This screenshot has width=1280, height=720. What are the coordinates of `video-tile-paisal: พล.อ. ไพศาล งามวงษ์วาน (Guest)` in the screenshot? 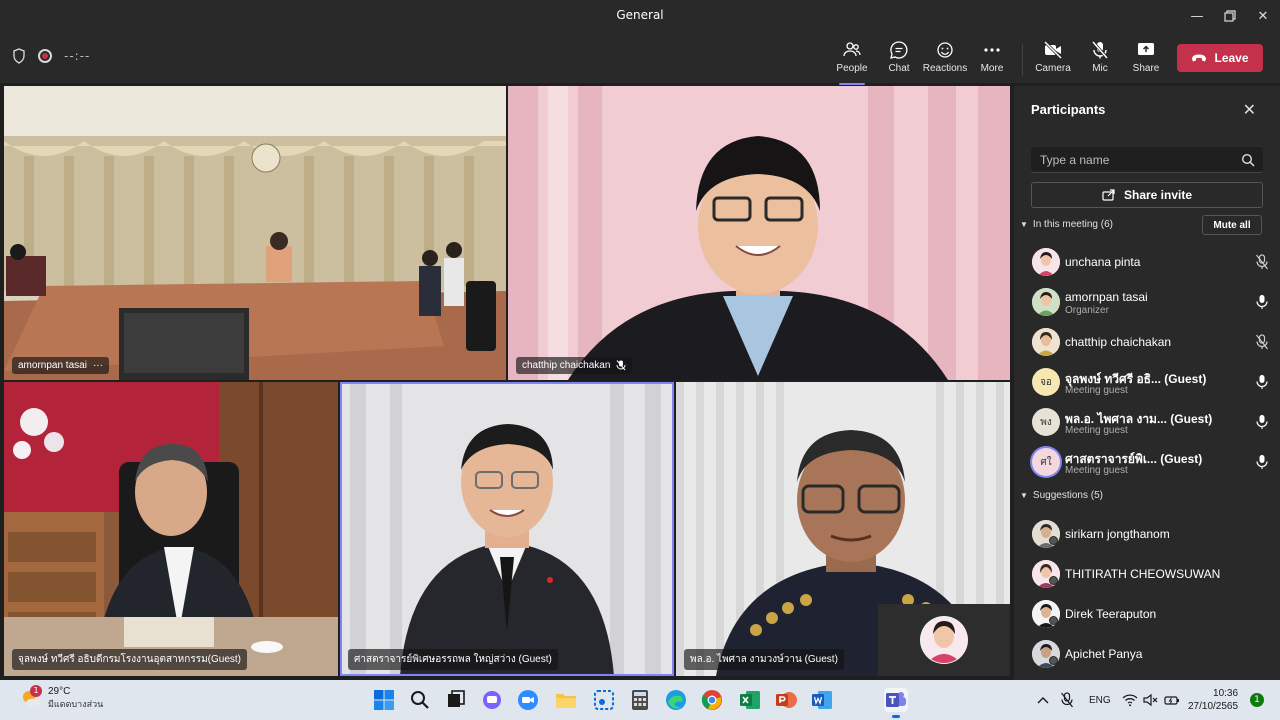 It's located at (843, 529).